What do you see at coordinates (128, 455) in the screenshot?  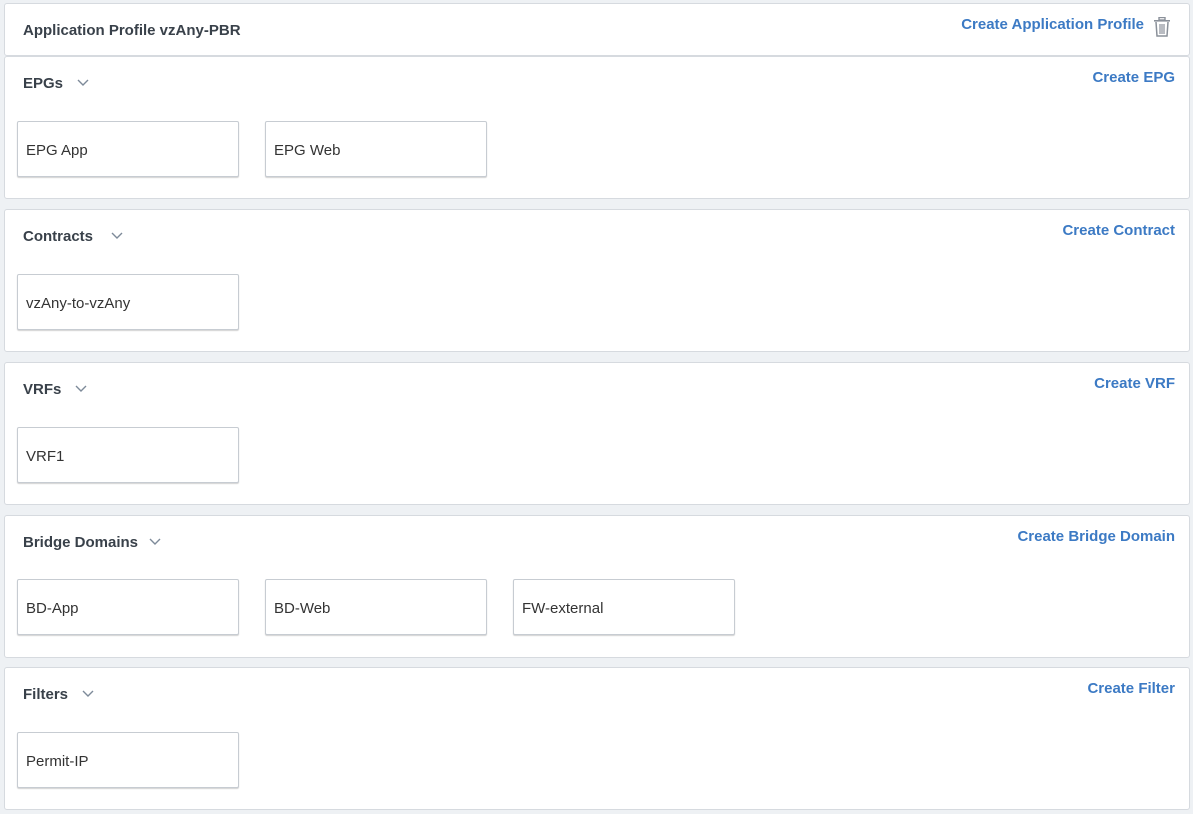 I see `vrf-card: VRF1` at bounding box center [128, 455].